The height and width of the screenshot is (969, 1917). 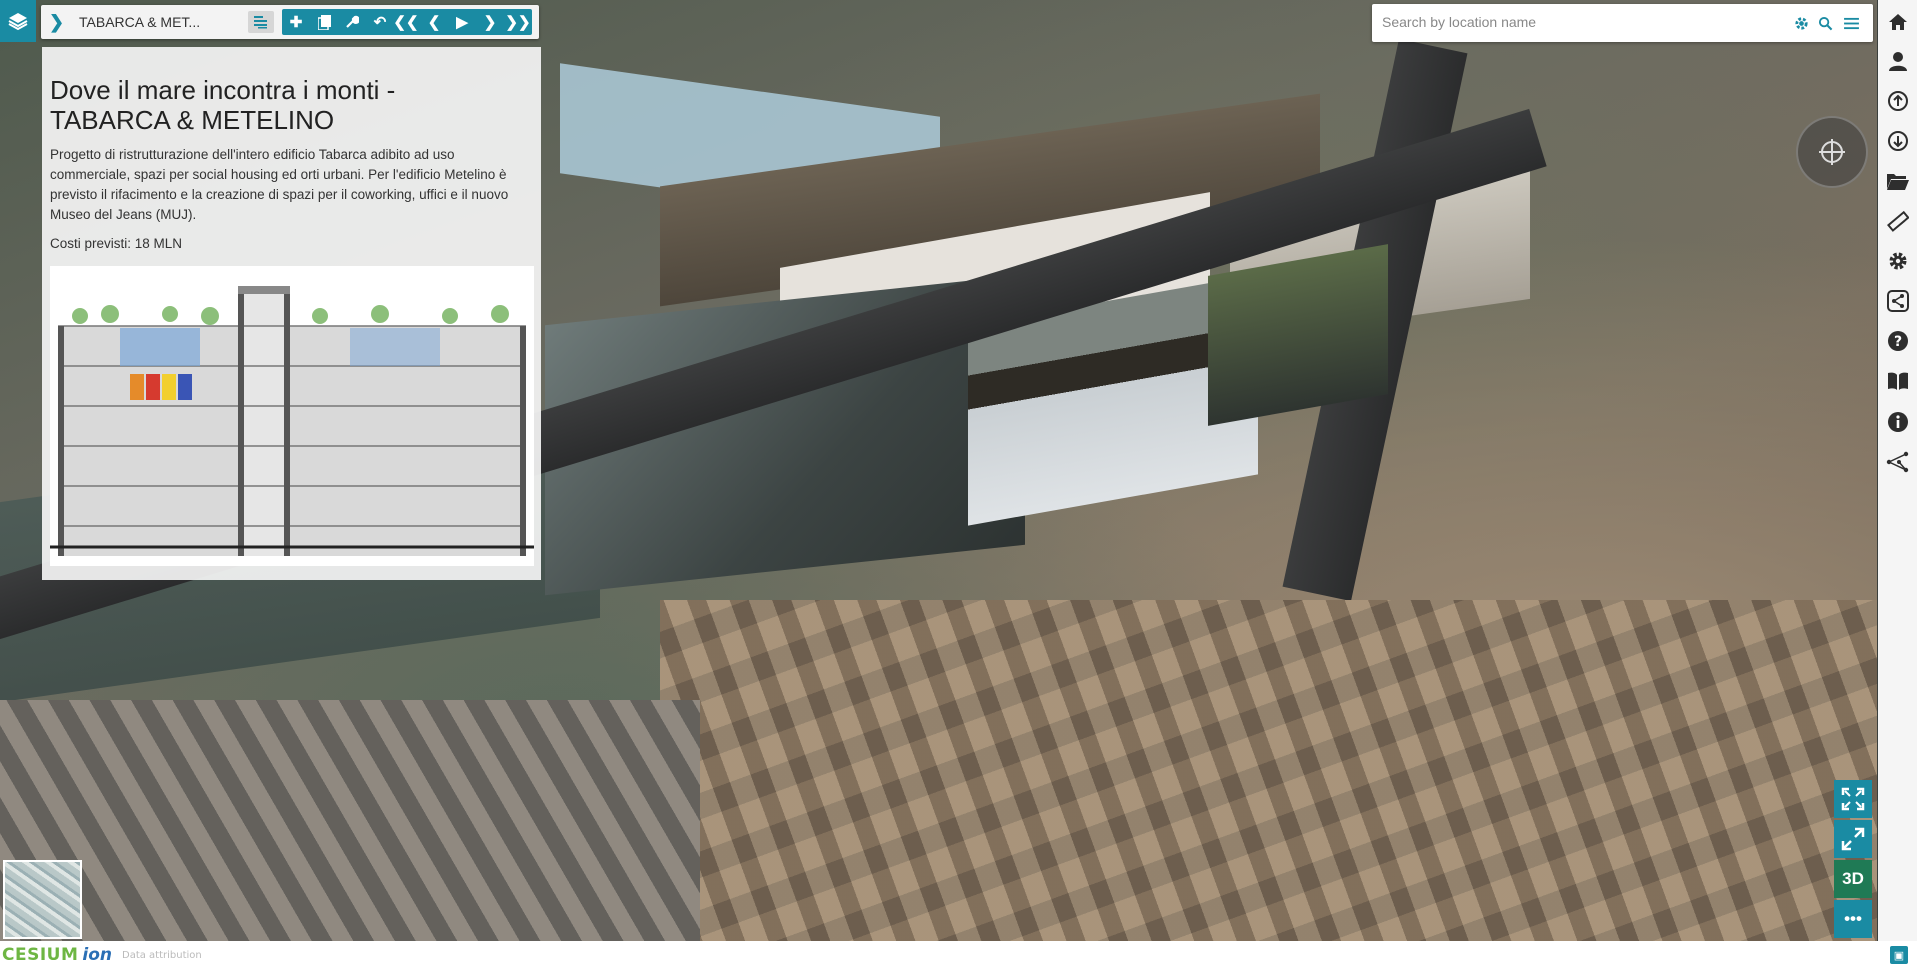 I want to click on add-scene-button: ✚, so click(x=296, y=22).